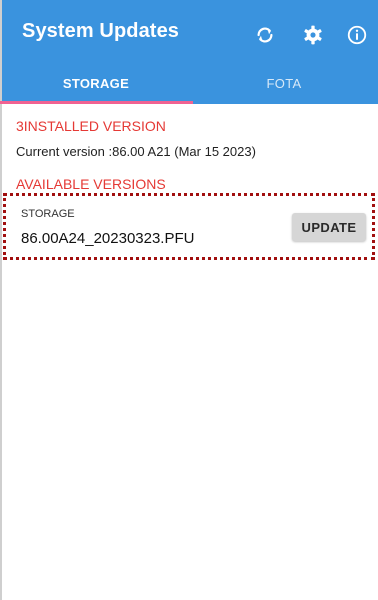  I want to click on gear-icon, so click(313, 35).